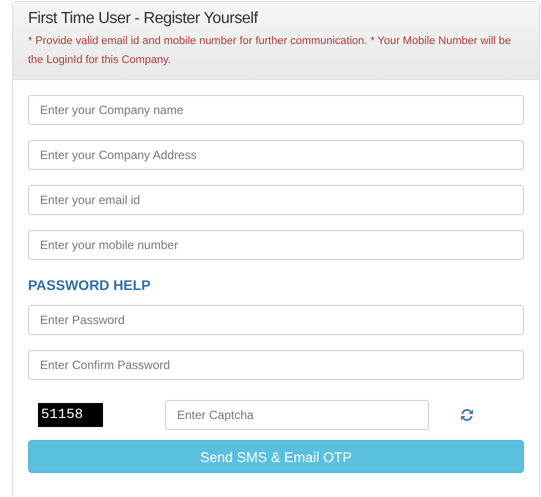  What do you see at coordinates (144, 19) in the screenshot?
I see `panel-title: First Time User - Register Yourself` at bounding box center [144, 19].